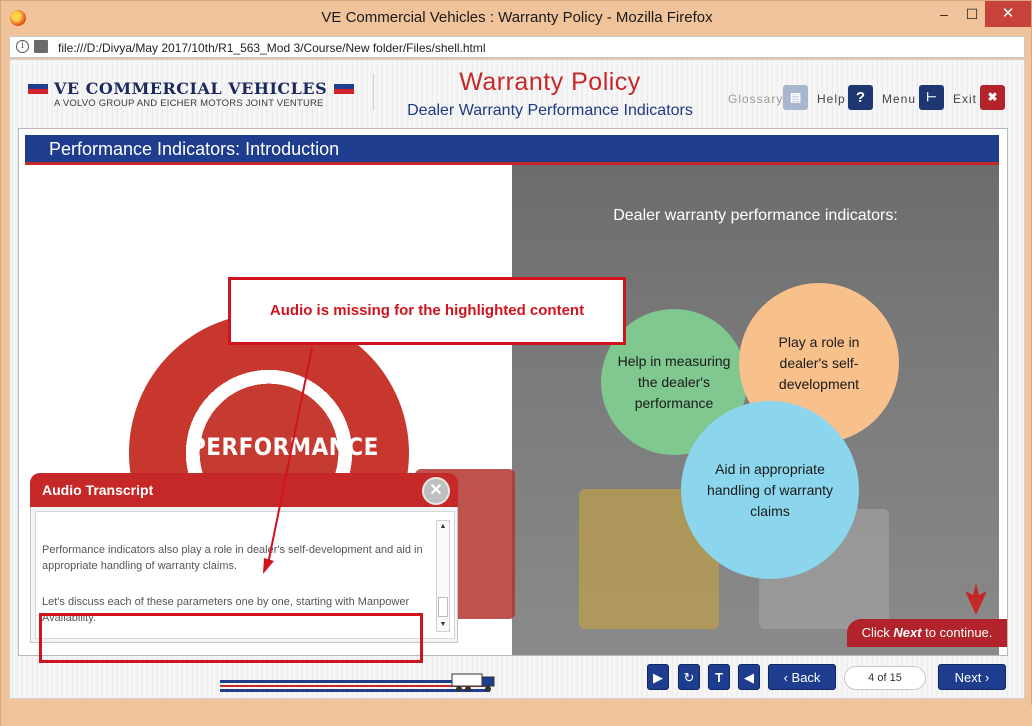  Describe the element at coordinates (436, 491) in the screenshot. I see `transcript-close-button: ✕` at that location.